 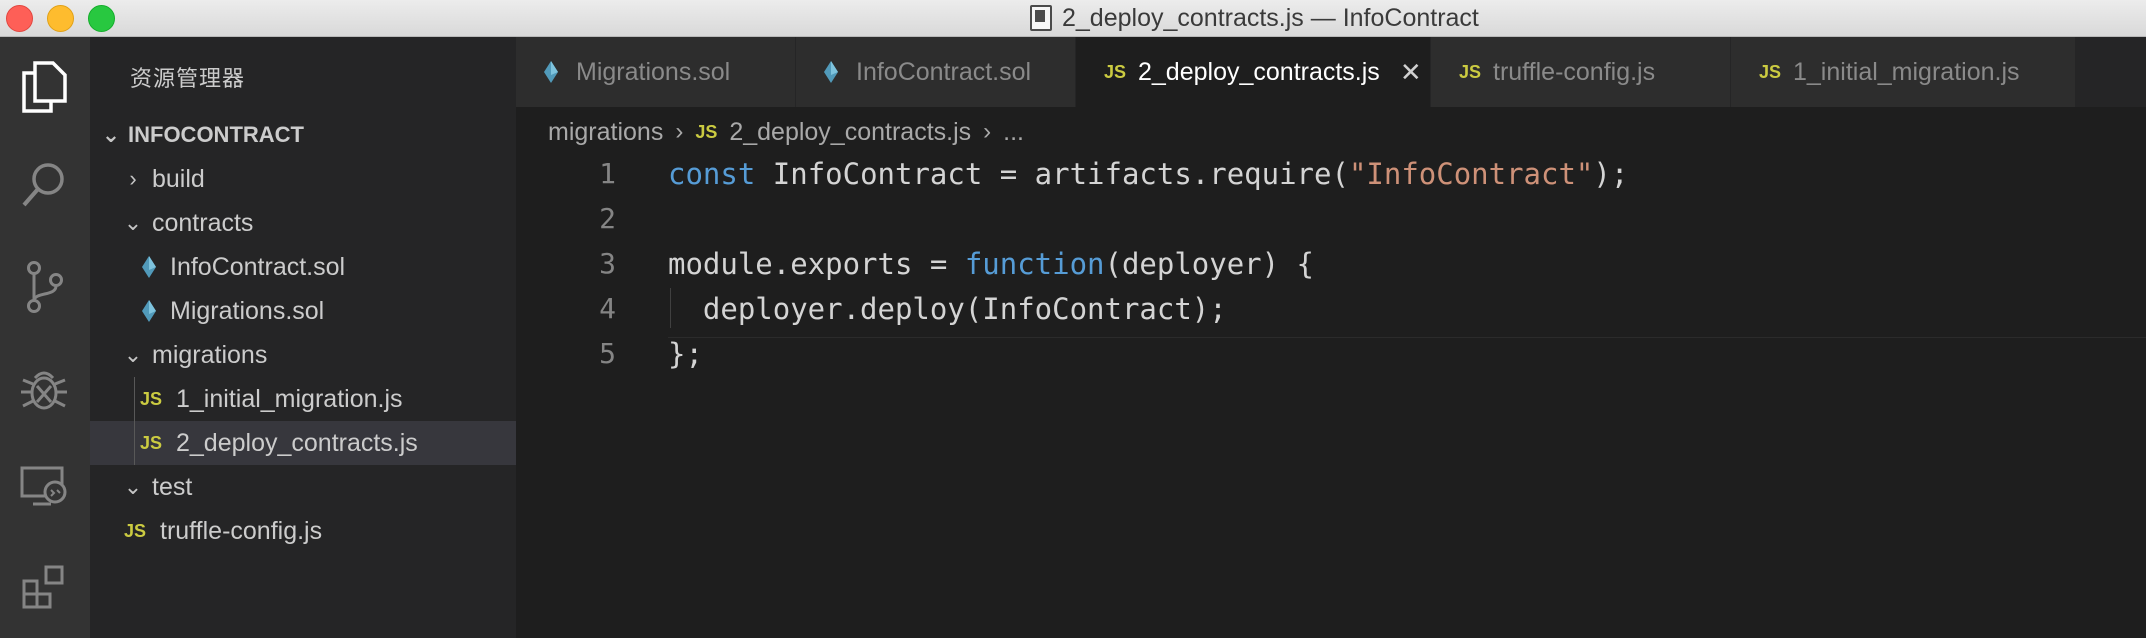 What do you see at coordinates (19, 18) in the screenshot?
I see `close-window-button` at bounding box center [19, 18].